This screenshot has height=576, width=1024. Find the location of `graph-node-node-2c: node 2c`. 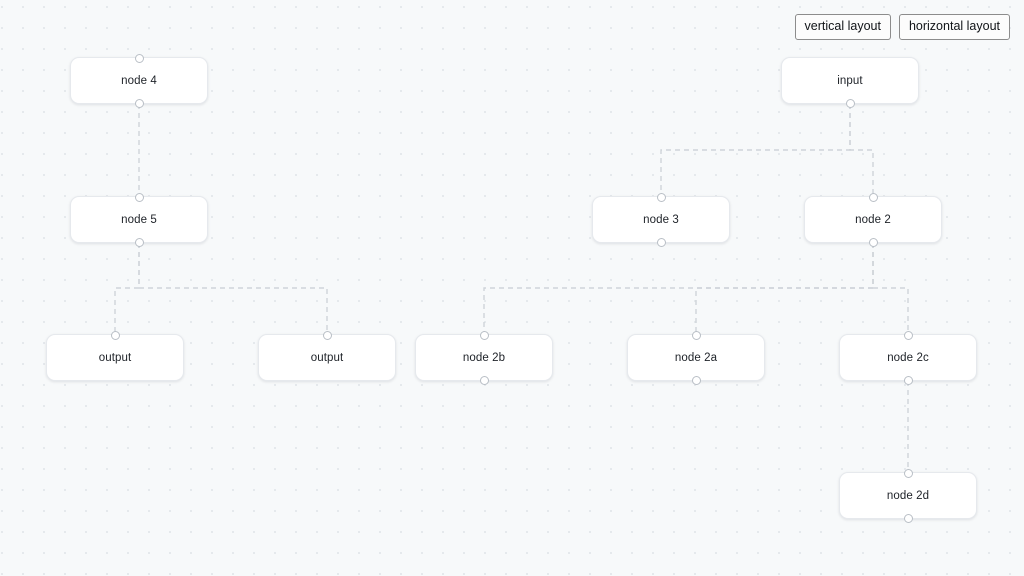

graph-node-node-2c: node 2c is located at coordinates (908, 357).